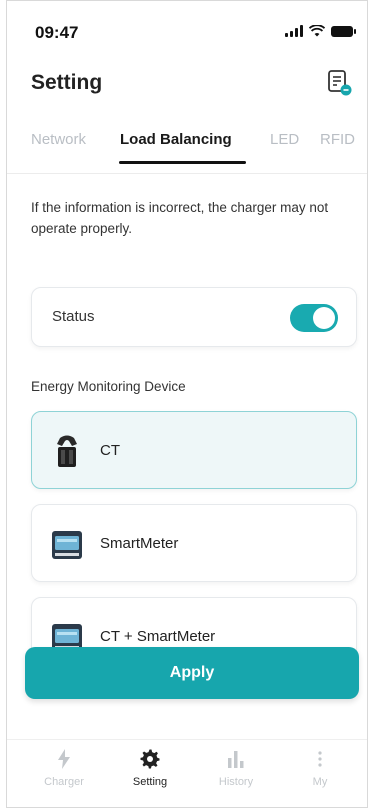 The width and height of the screenshot is (374, 810). Describe the element at coordinates (150, 782) in the screenshot. I see `nav-label: Setting` at that location.